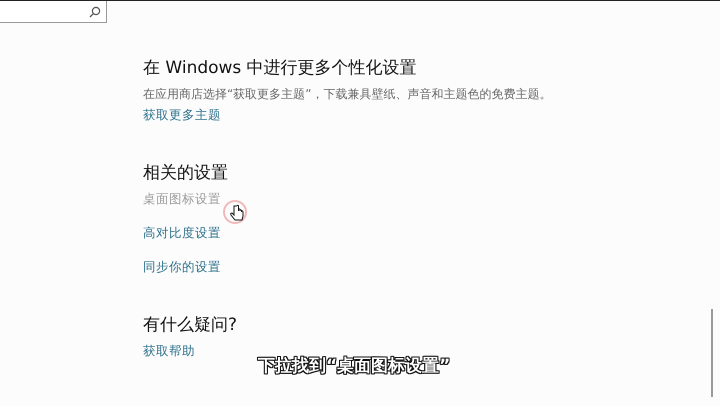 This screenshot has height=406, width=720. I want to click on settings-link: 同步你的设置, so click(182, 267).